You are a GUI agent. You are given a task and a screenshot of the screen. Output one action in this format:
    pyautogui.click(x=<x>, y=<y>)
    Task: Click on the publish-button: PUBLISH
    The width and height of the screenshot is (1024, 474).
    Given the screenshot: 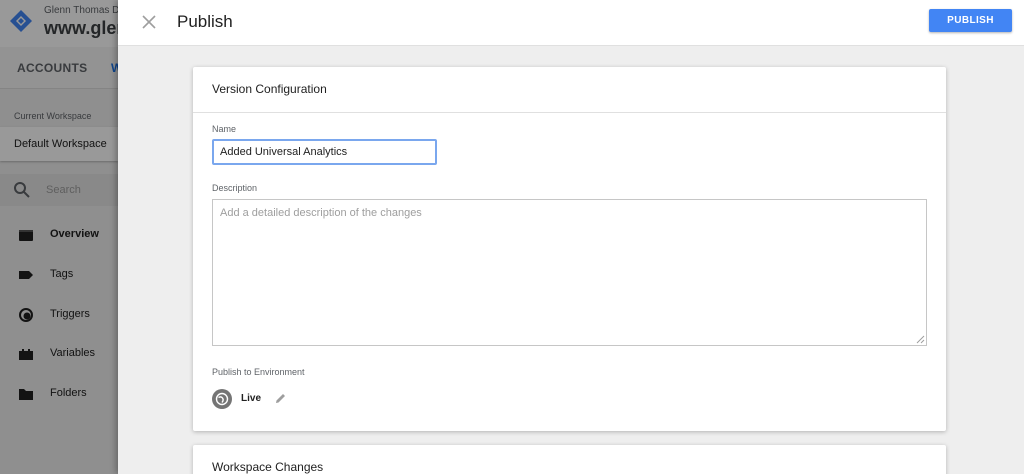 What is the action you would take?
    pyautogui.click(x=970, y=20)
    